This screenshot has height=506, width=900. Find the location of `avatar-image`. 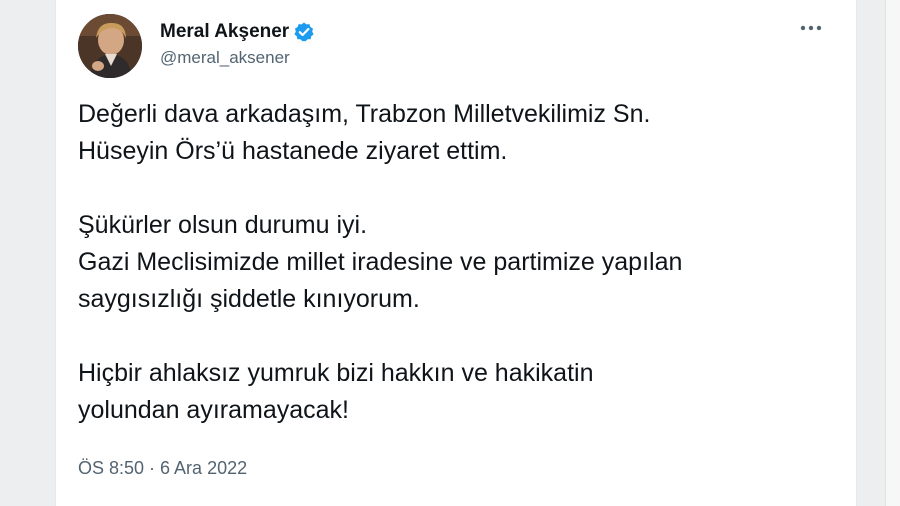

avatar-image is located at coordinates (110, 46).